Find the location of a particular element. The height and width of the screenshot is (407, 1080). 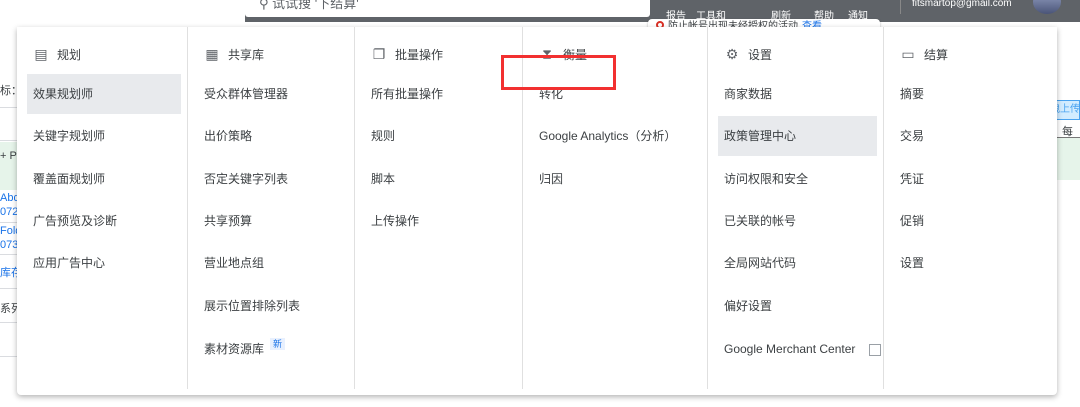

menu-item-label: 促销 is located at coordinates (912, 221).